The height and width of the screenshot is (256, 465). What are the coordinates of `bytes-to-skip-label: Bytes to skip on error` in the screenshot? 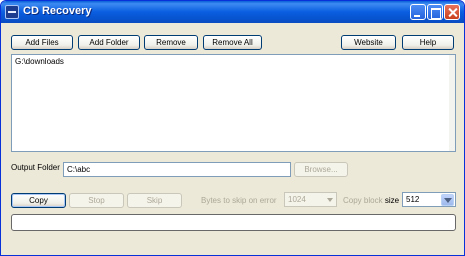 It's located at (239, 200).